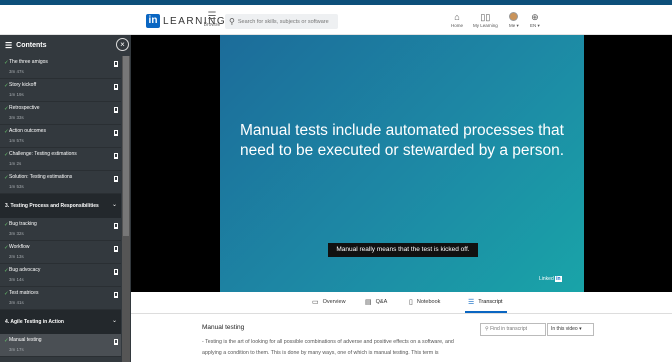 The image size is (672, 362). I want to click on toc-item-title: The three amigos, so click(28, 62).